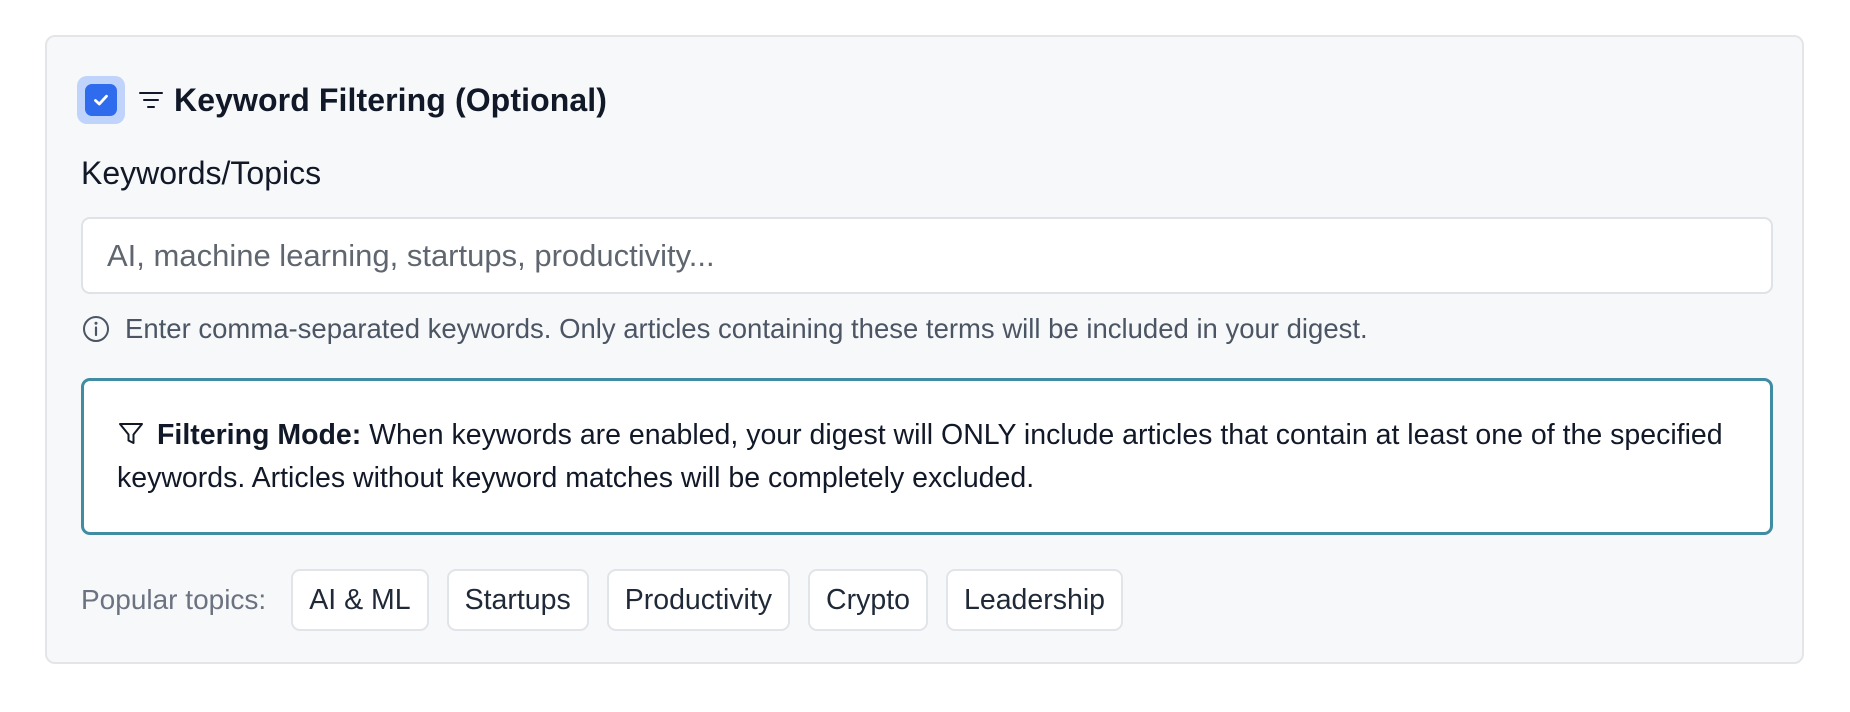 This screenshot has height=712, width=1850. Describe the element at coordinates (96, 329) in the screenshot. I see `info-icon` at that location.